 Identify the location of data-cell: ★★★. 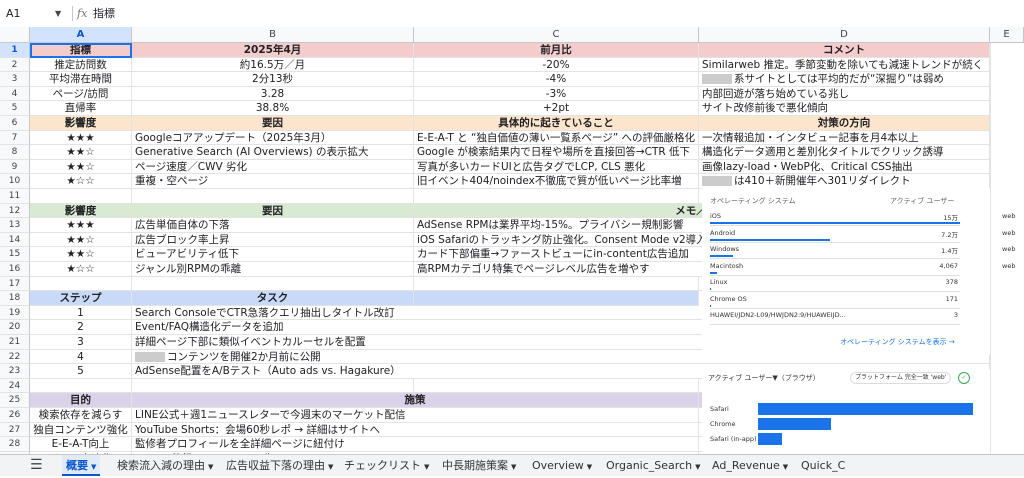
(81, 138).